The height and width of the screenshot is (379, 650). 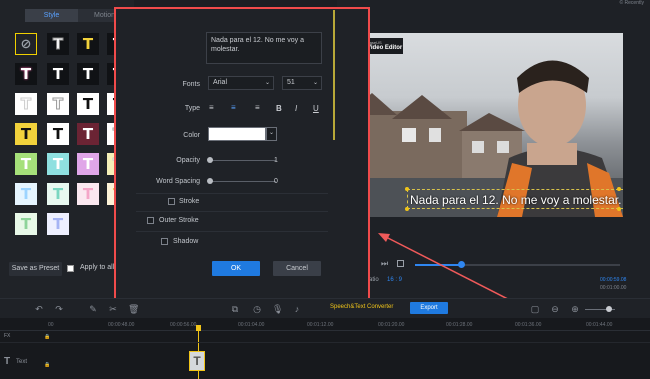 I want to click on fonts-label: Fonts, so click(x=191, y=84).